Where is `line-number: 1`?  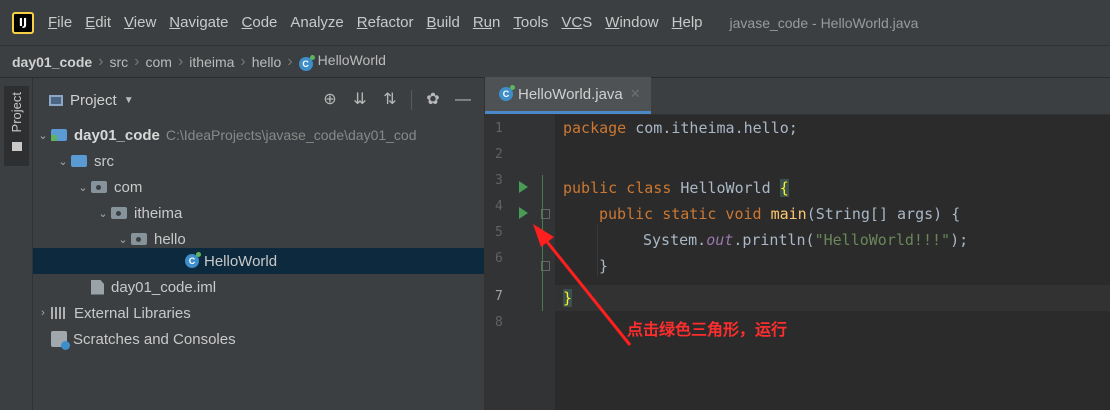 line-number: 1 is located at coordinates (499, 128).